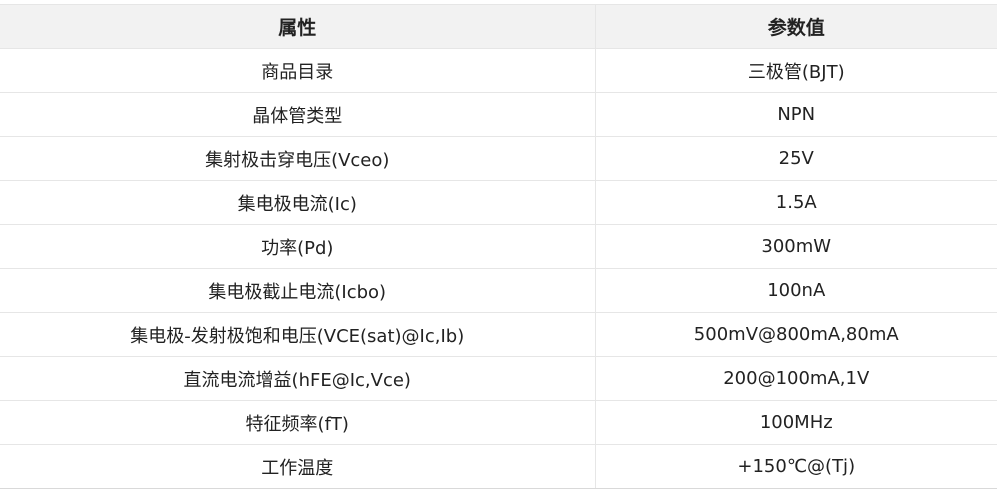  What do you see at coordinates (795, 466) in the screenshot?
I see `value-cell: +150℃@(Tj)` at bounding box center [795, 466].